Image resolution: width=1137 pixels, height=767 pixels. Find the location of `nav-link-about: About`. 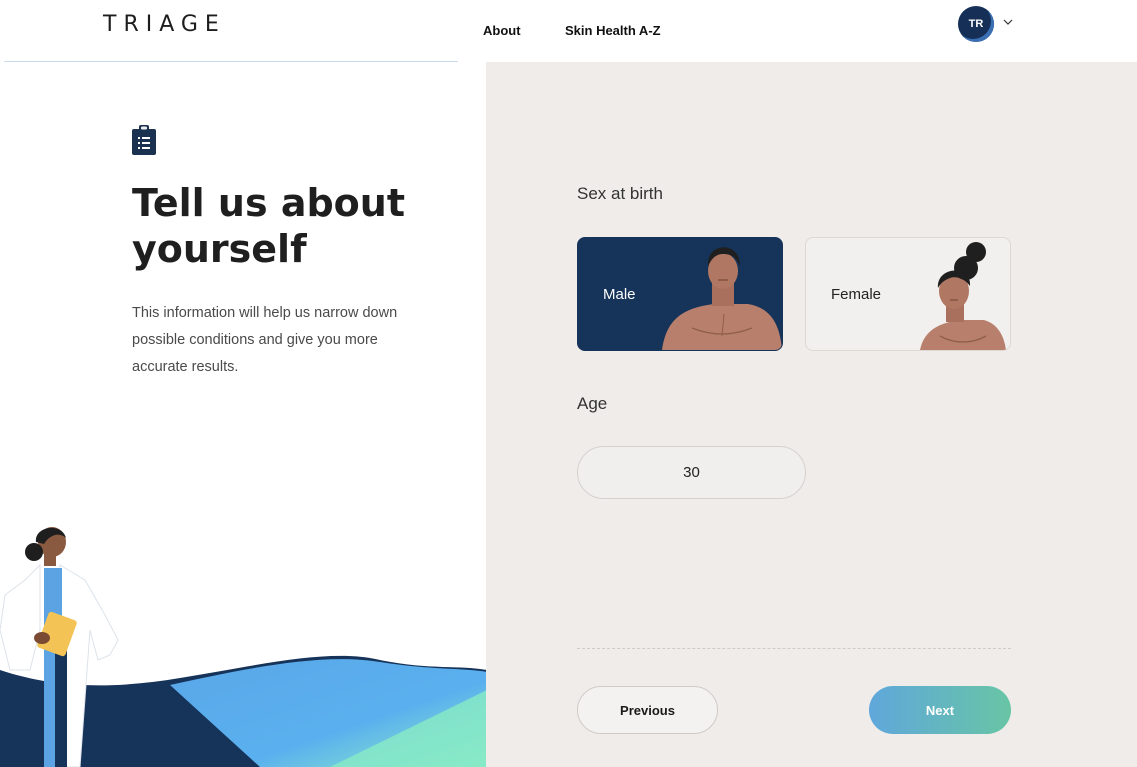

nav-link-about: About is located at coordinates (502, 30).